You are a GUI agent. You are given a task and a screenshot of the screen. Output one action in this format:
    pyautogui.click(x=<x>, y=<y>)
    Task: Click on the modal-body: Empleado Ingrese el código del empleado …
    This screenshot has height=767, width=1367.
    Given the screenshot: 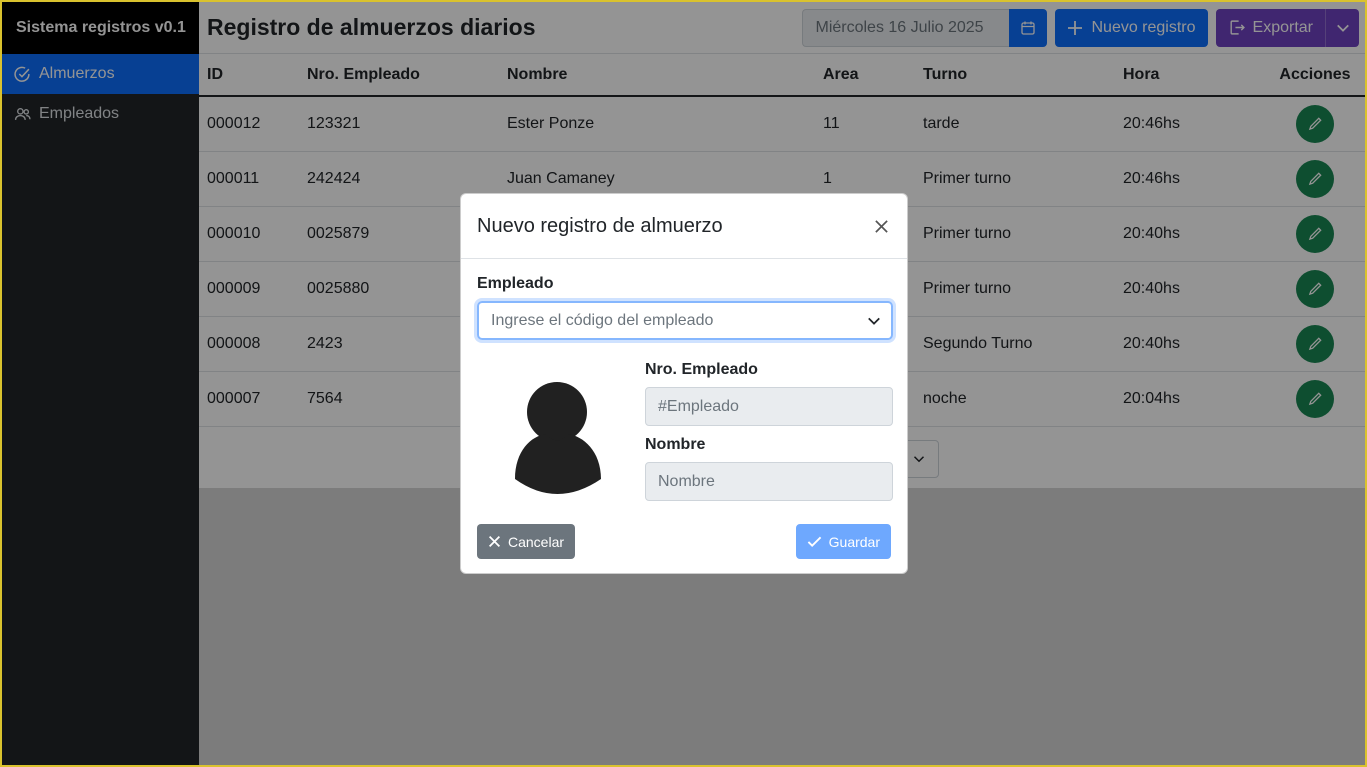 What is the action you would take?
    pyautogui.click(x=684, y=387)
    